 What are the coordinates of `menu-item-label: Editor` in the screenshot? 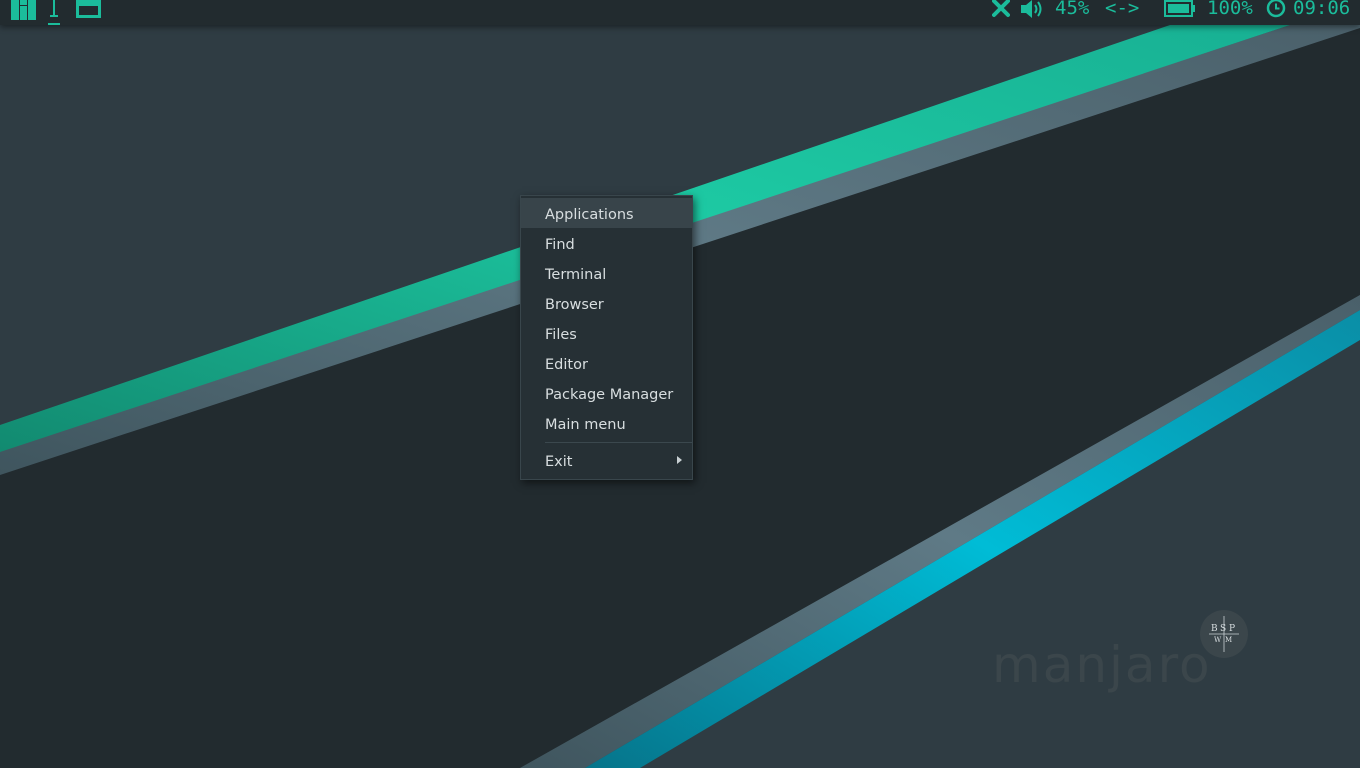 It's located at (566, 365).